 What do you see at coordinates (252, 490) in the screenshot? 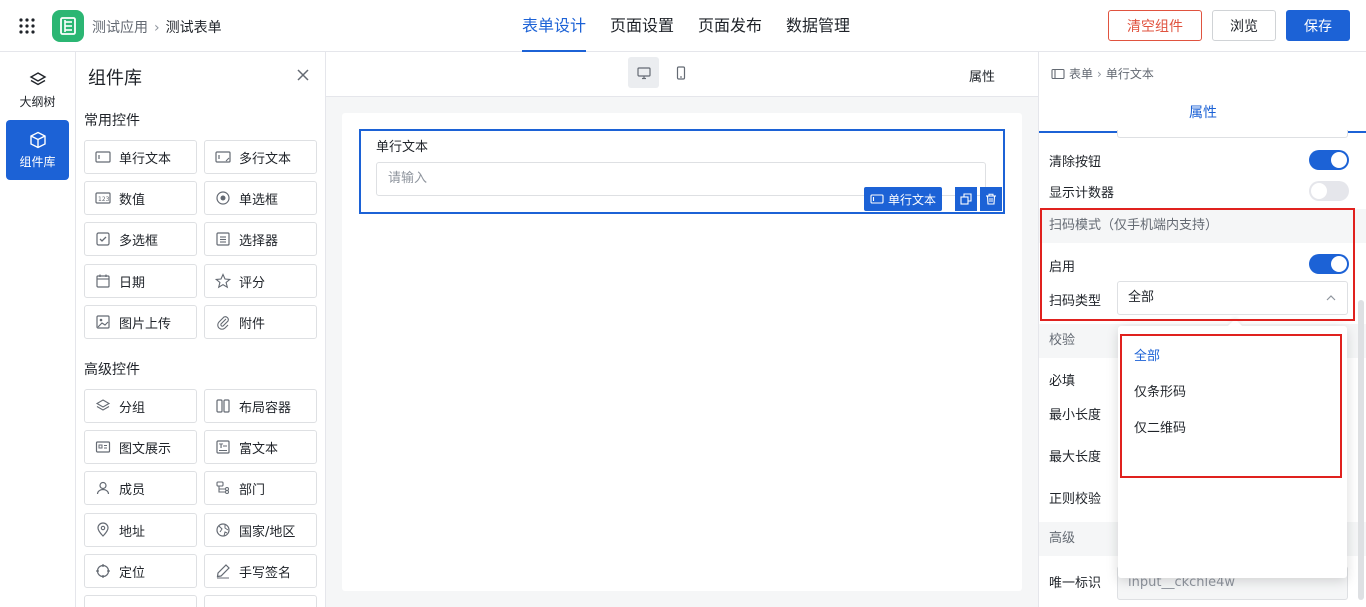
I see `component-label: 部门` at bounding box center [252, 490].